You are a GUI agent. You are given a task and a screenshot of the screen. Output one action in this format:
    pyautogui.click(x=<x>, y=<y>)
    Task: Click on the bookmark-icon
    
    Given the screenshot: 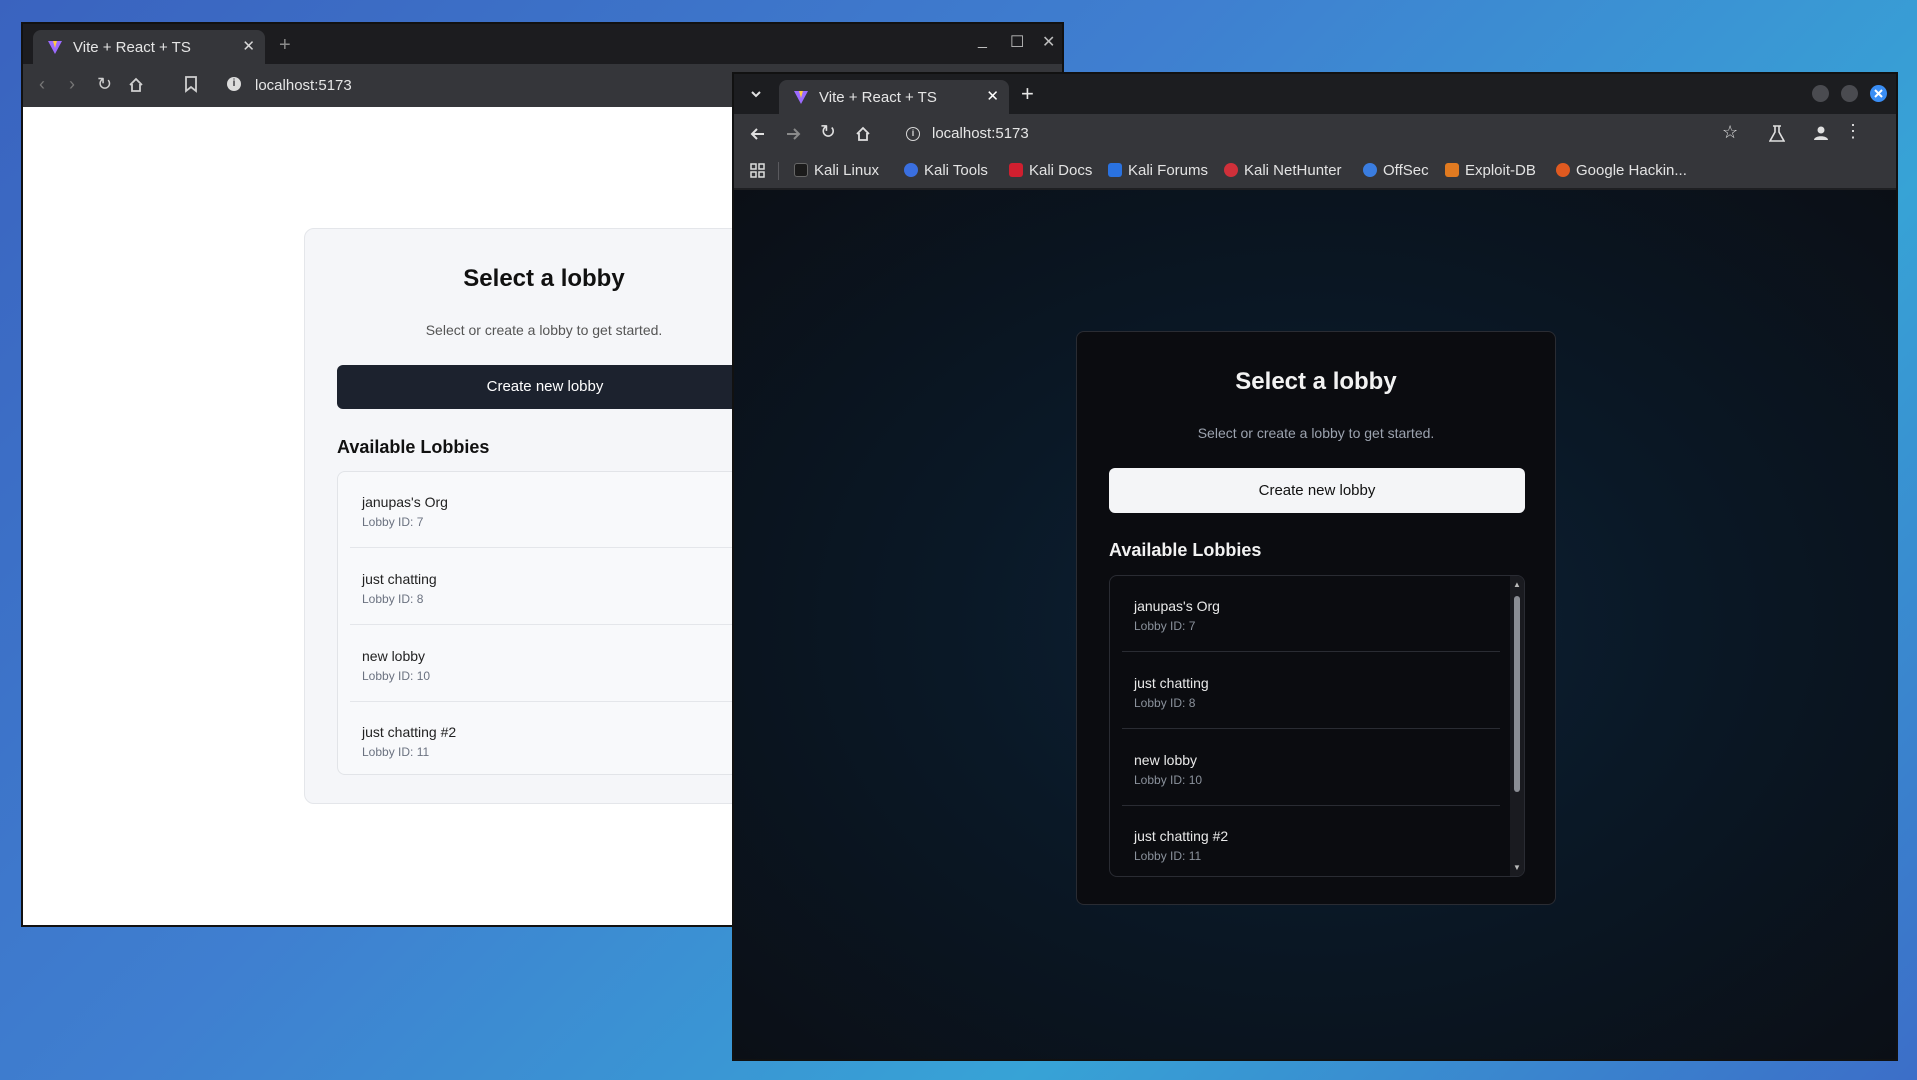 What is the action you would take?
    pyautogui.click(x=191, y=84)
    